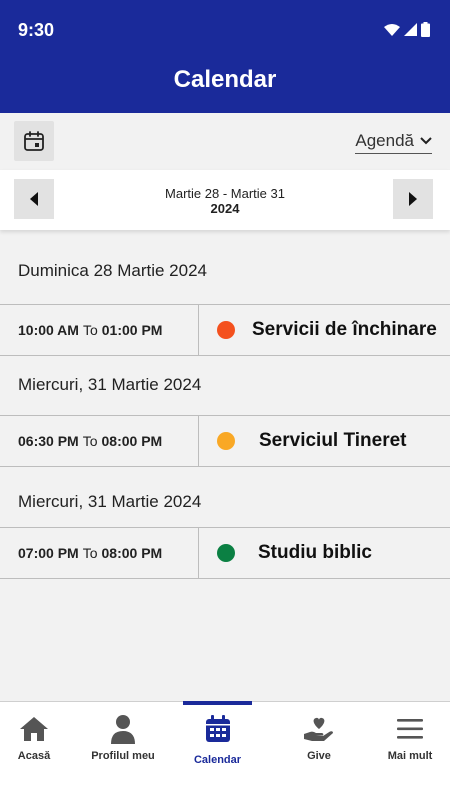 Image resolution: width=450 pixels, height=800 pixels. I want to click on chevron-down-icon, so click(426, 141).